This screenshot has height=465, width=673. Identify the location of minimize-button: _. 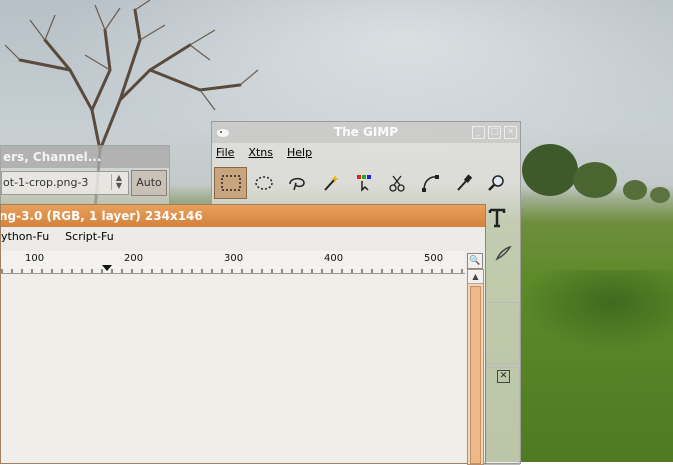
(478, 132).